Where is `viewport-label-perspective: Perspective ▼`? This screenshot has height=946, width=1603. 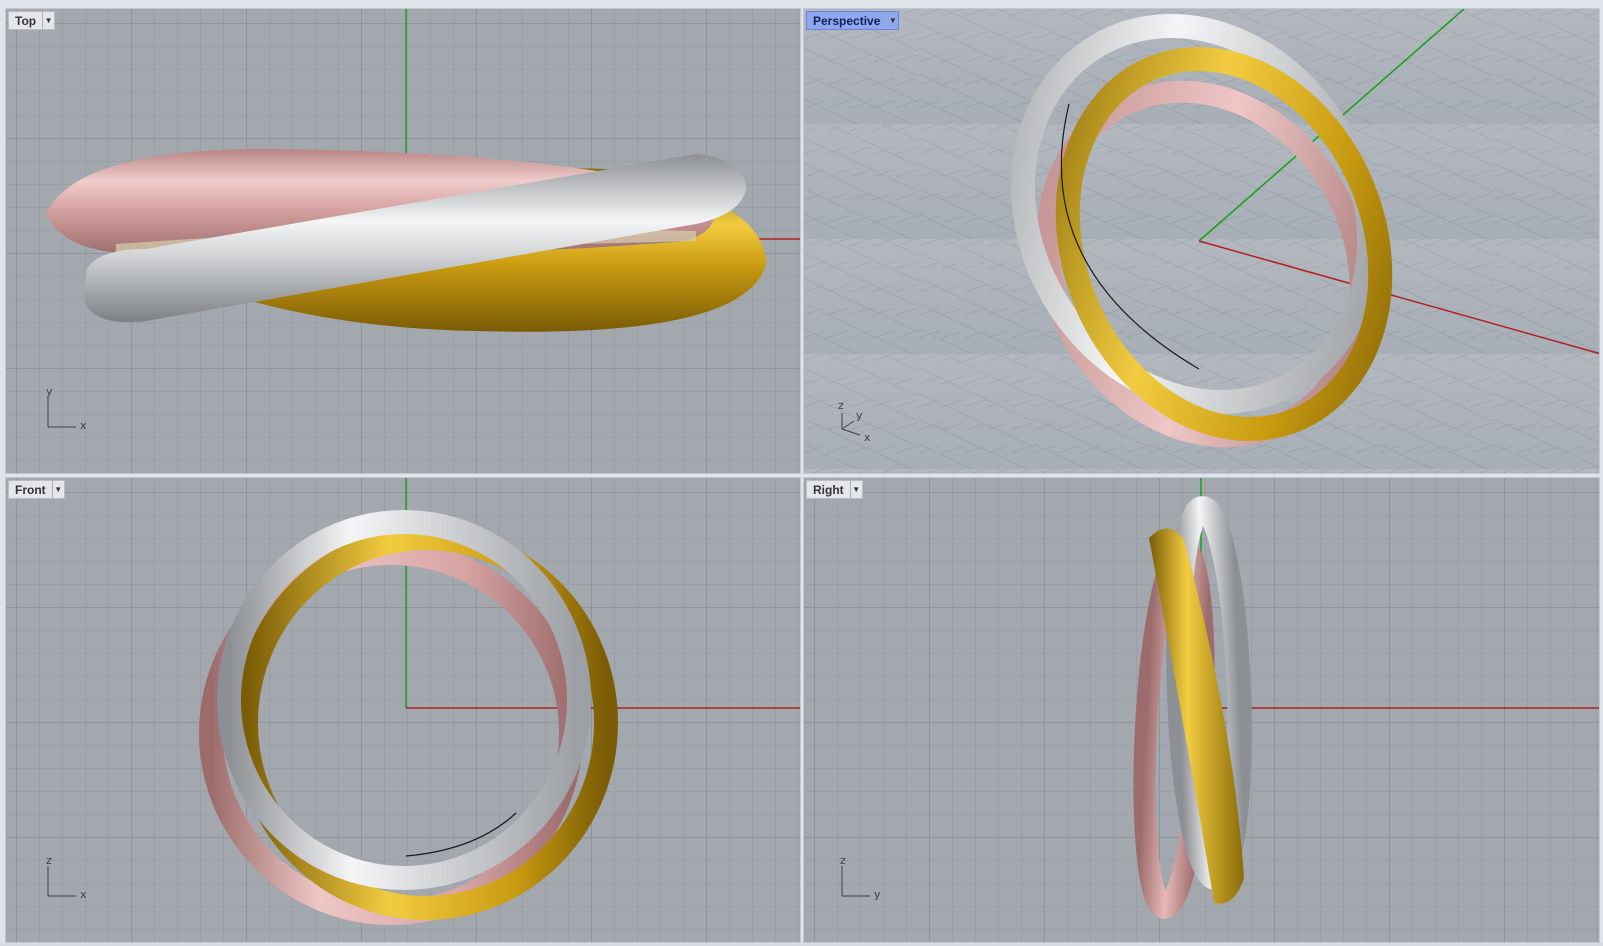
viewport-label-perspective: Perspective ▼ is located at coordinates (853, 20).